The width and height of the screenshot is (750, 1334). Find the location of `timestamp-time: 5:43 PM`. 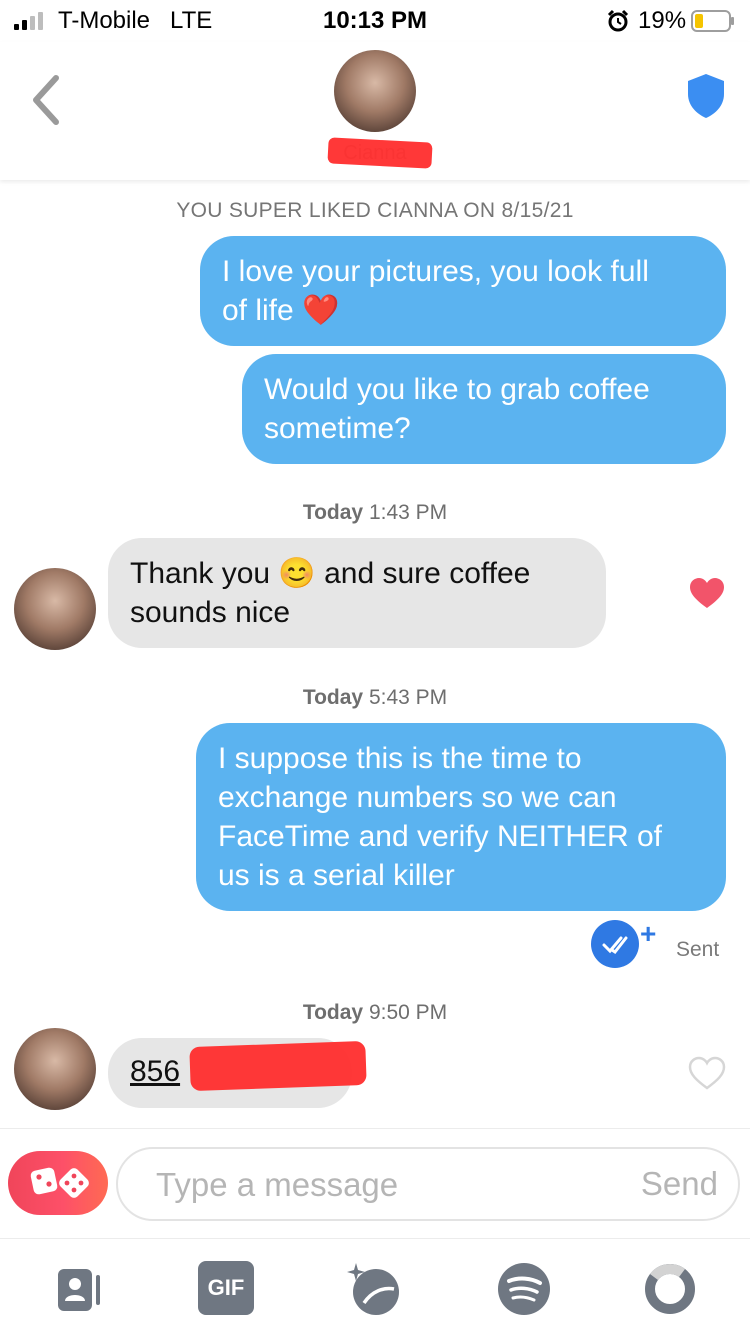

timestamp-time: 5:43 PM is located at coordinates (408, 697).